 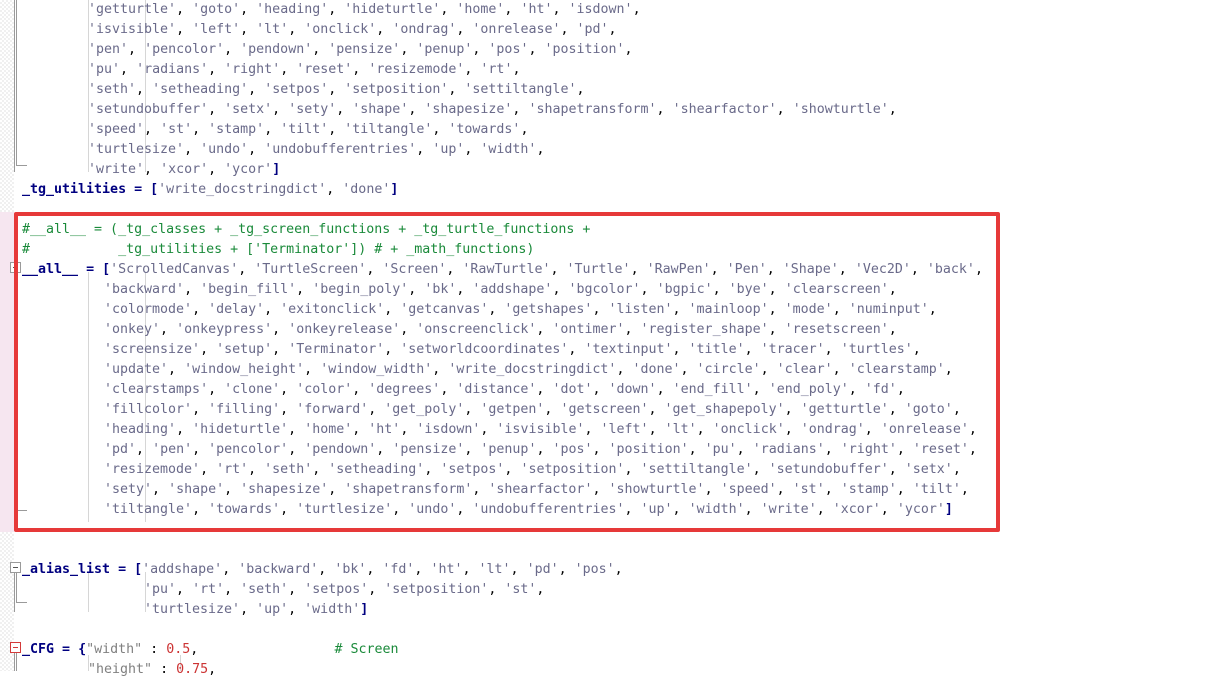 I want to click on annotation-highlight-stripe, so click(x=7, y=372).